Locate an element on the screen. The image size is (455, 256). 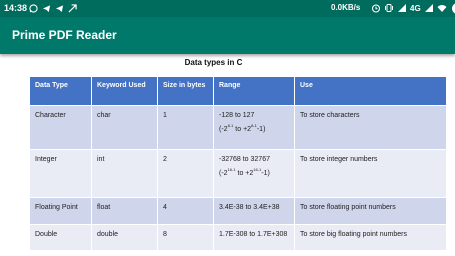
range-value: -128 to 127 is located at coordinates (237, 115).